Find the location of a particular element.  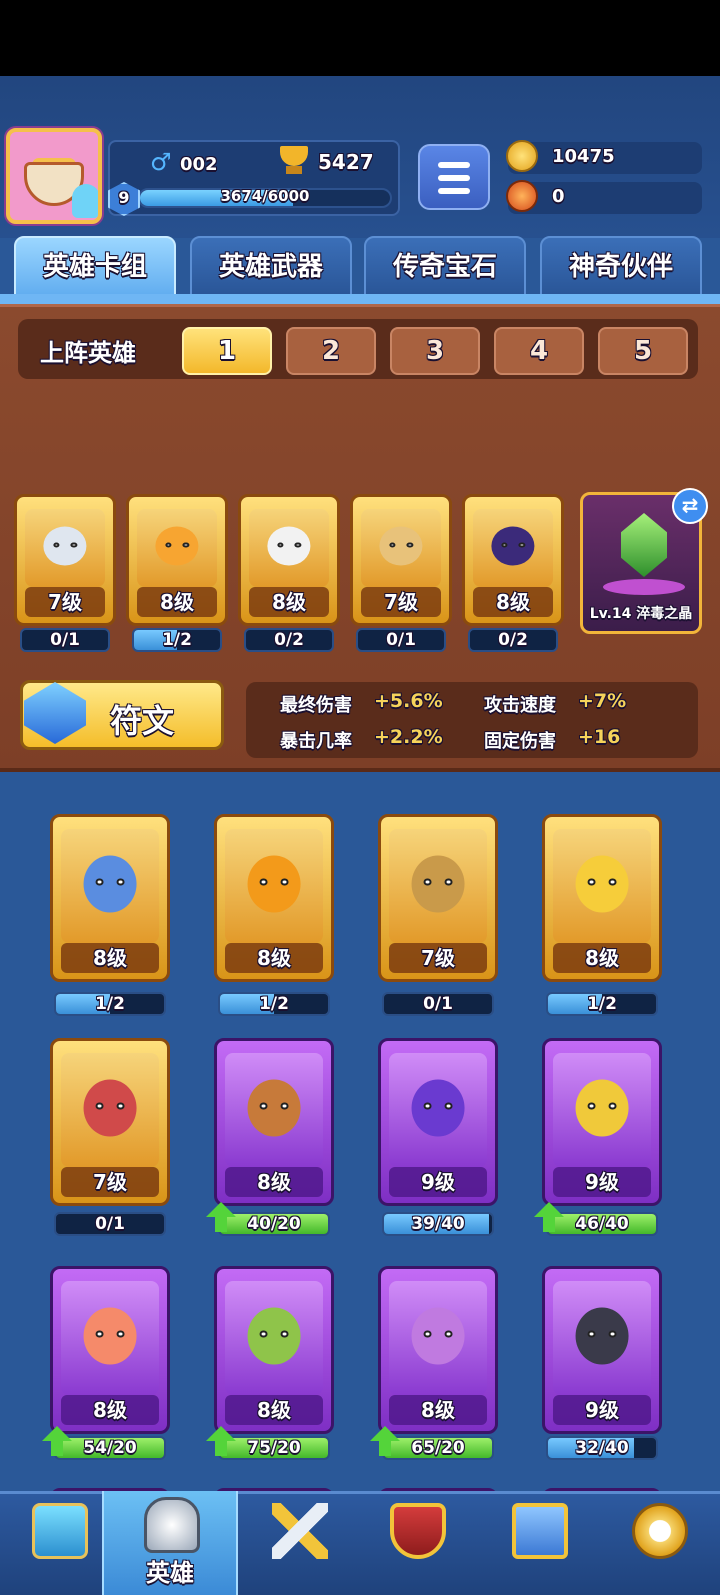

tab-legend-gems: 传奇宝石 is located at coordinates (445, 266).